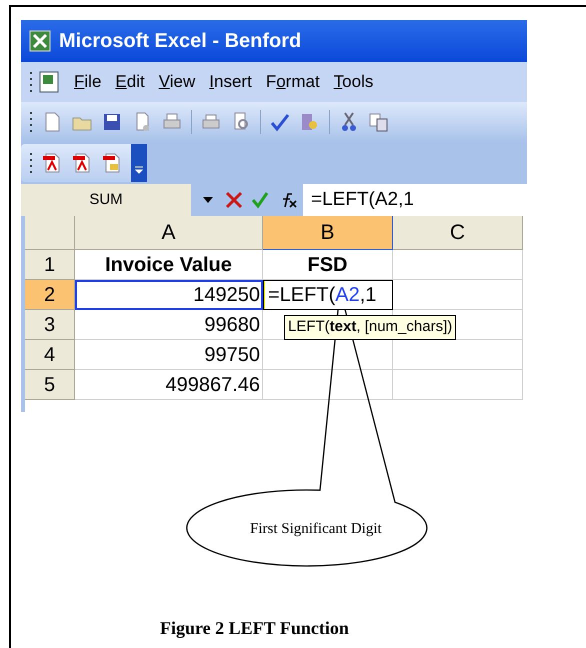  Describe the element at coordinates (50, 385) in the screenshot. I see `row-header: 5` at that location.